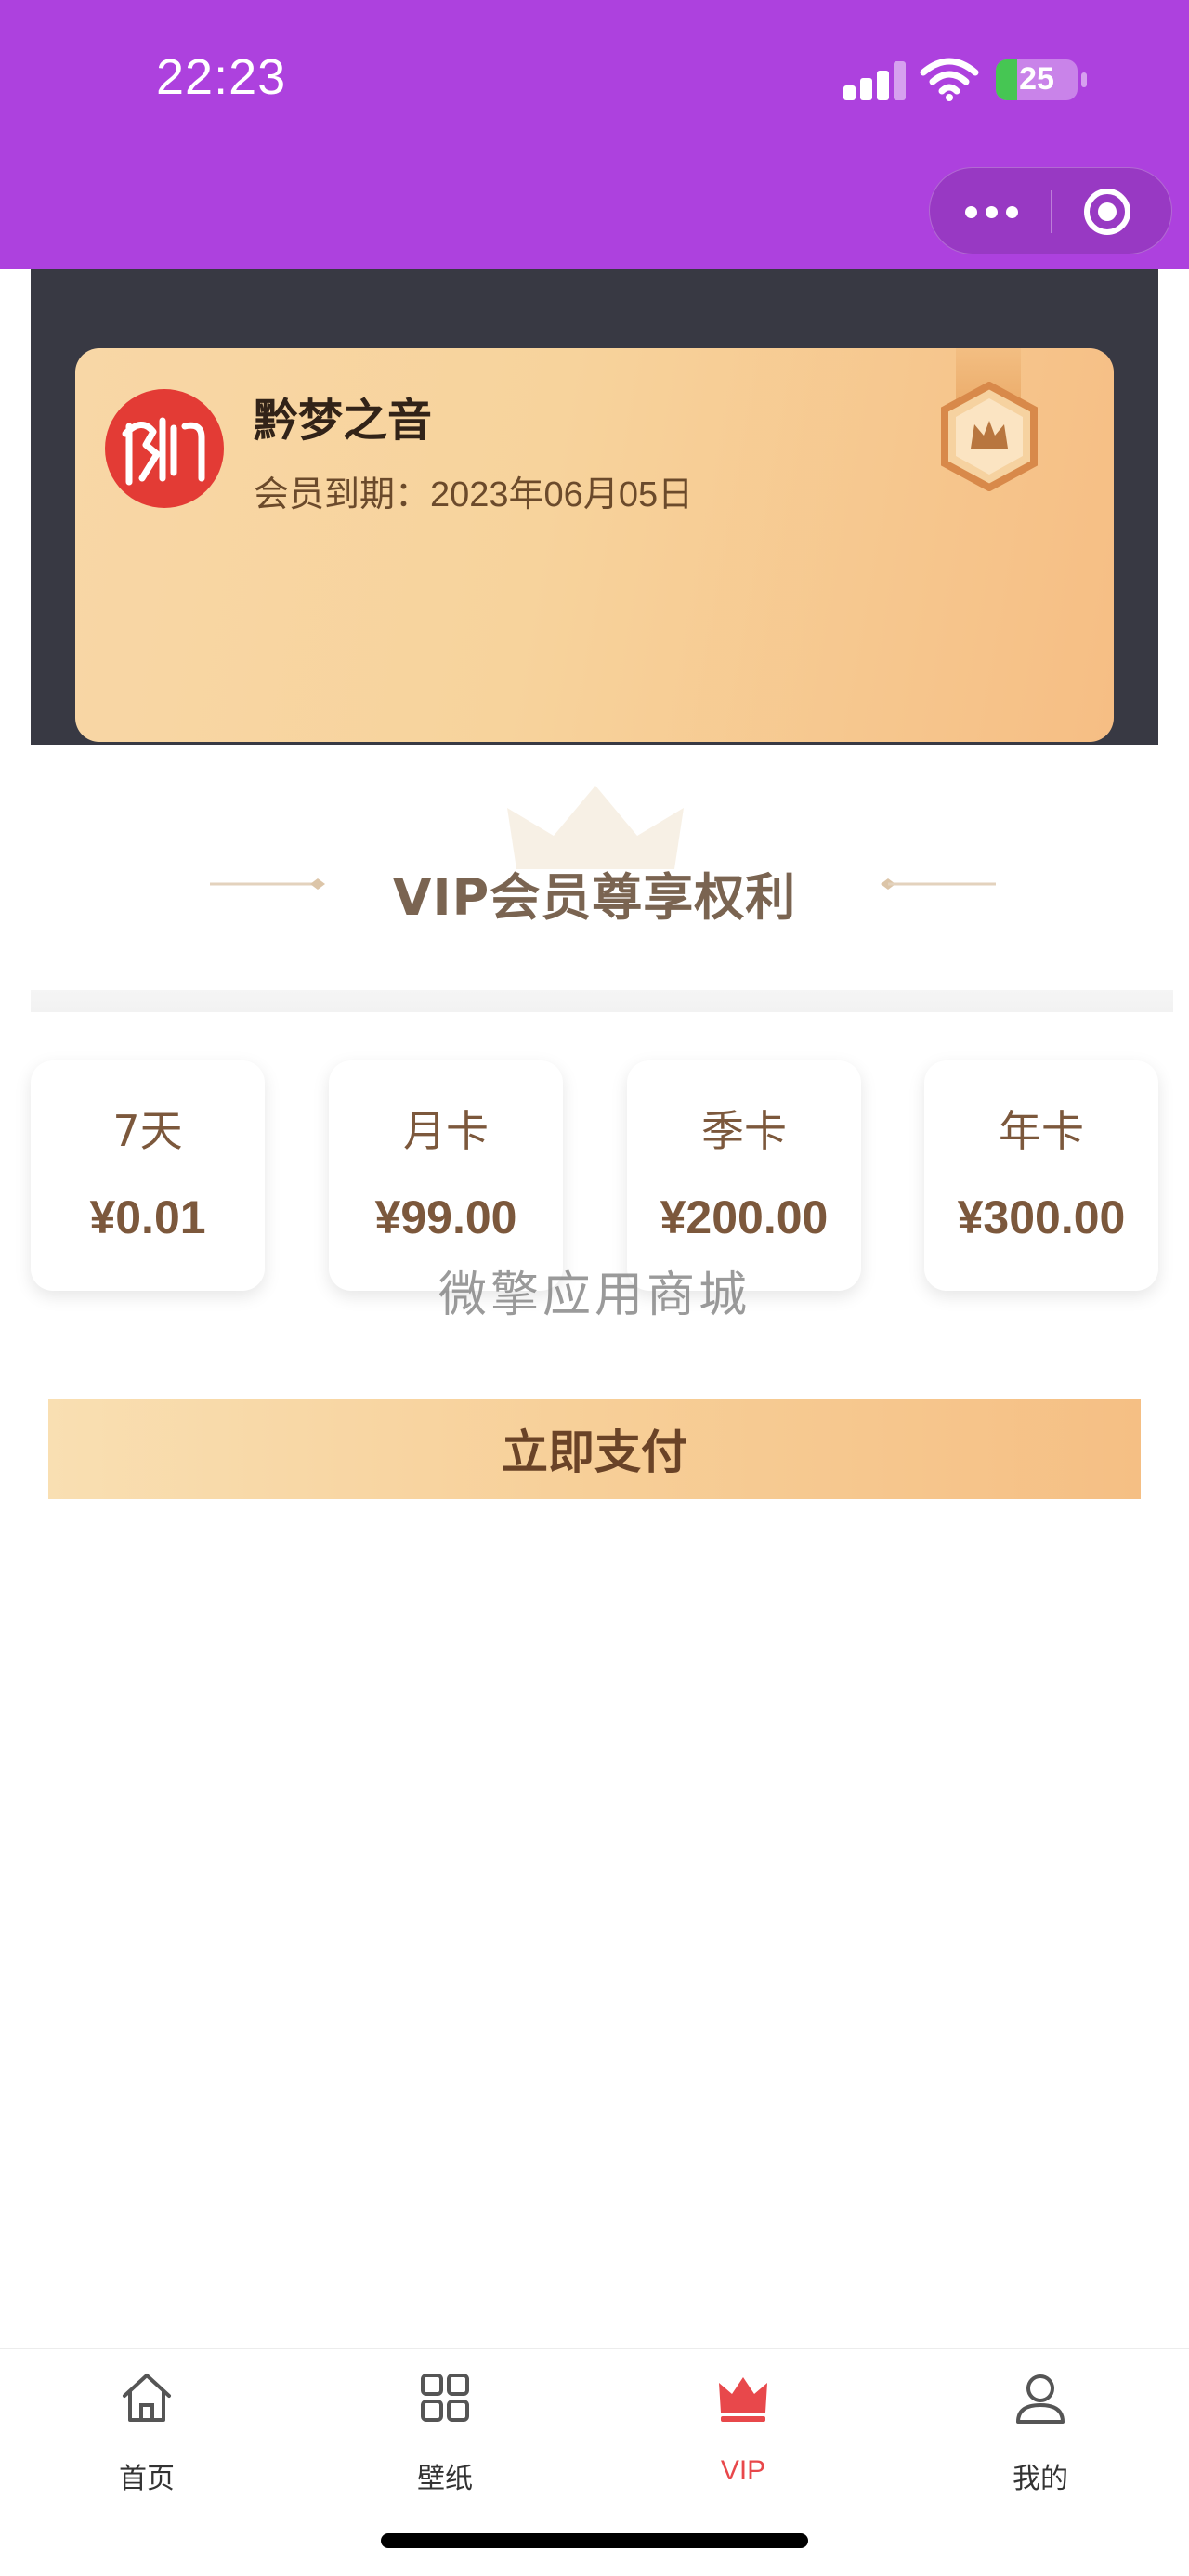 The height and width of the screenshot is (2576, 1189). I want to click on top-header: 22:23 25, so click(594, 134).